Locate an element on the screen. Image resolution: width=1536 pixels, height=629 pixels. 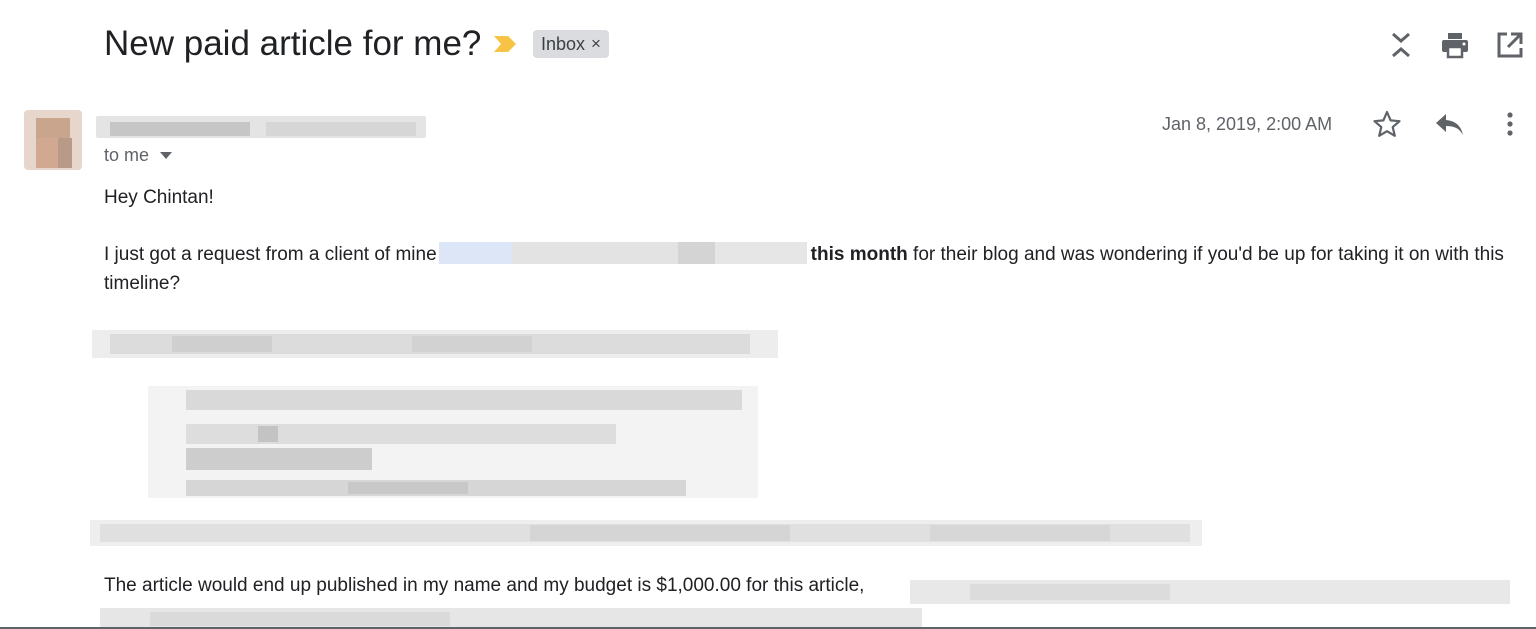
collapse-all-icon is located at coordinates (1401, 45).